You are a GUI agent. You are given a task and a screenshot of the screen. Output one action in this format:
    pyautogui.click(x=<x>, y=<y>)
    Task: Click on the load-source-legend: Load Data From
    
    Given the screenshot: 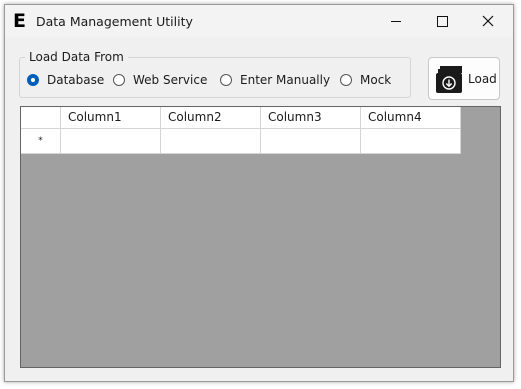 What is the action you would take?
    pyautogui.click(x=76, y=57)
    